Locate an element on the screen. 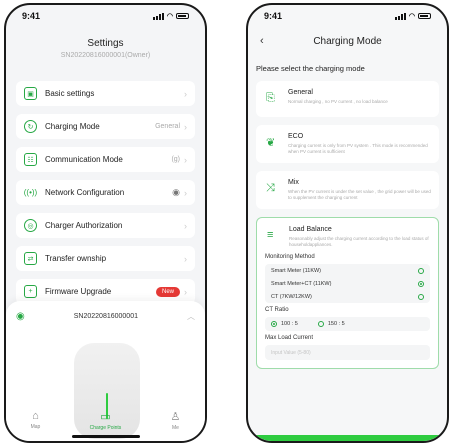  tab-label: Charge Points is located at coordinates (105, 428).